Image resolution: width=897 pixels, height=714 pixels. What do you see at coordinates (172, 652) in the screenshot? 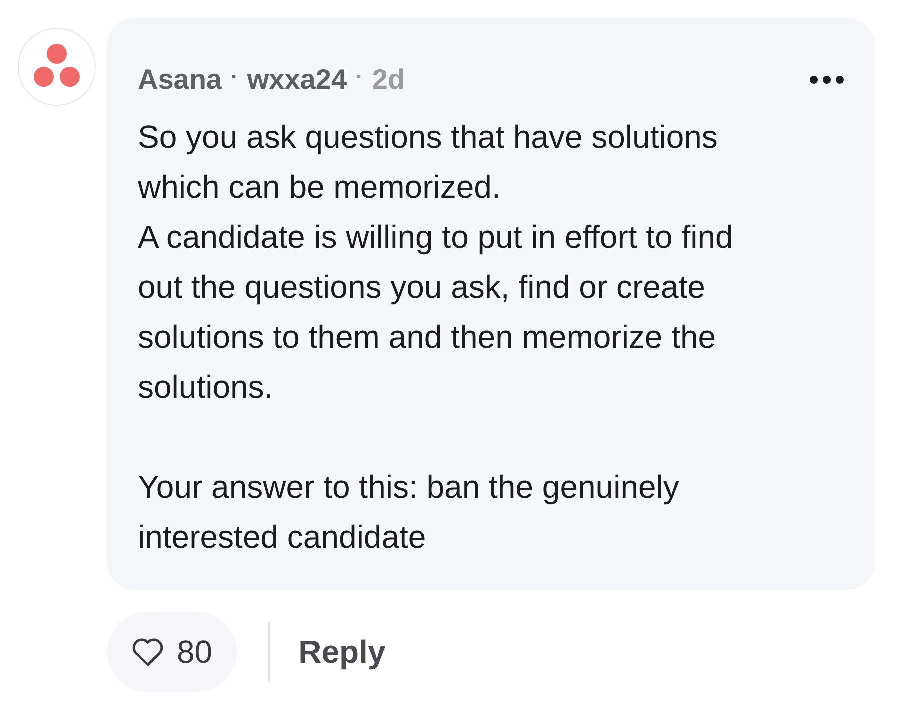
I see `like-button: 80` at bounding box center [172, 652].